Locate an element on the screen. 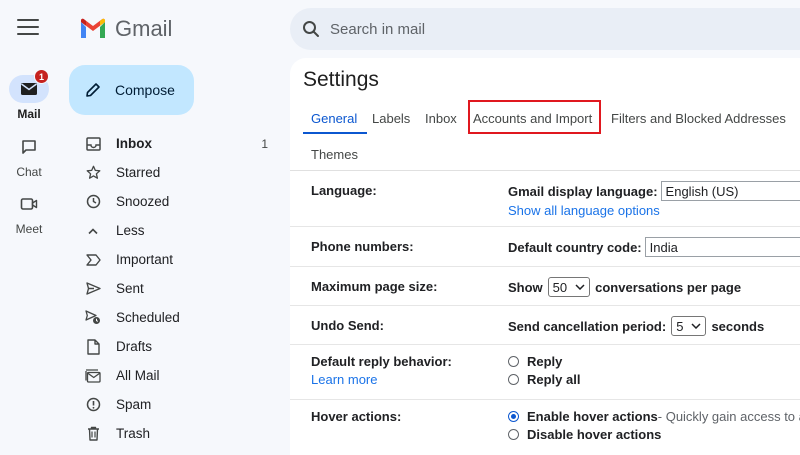  reply-learn-more-link: Learn more is located at coordinates (344, 379).